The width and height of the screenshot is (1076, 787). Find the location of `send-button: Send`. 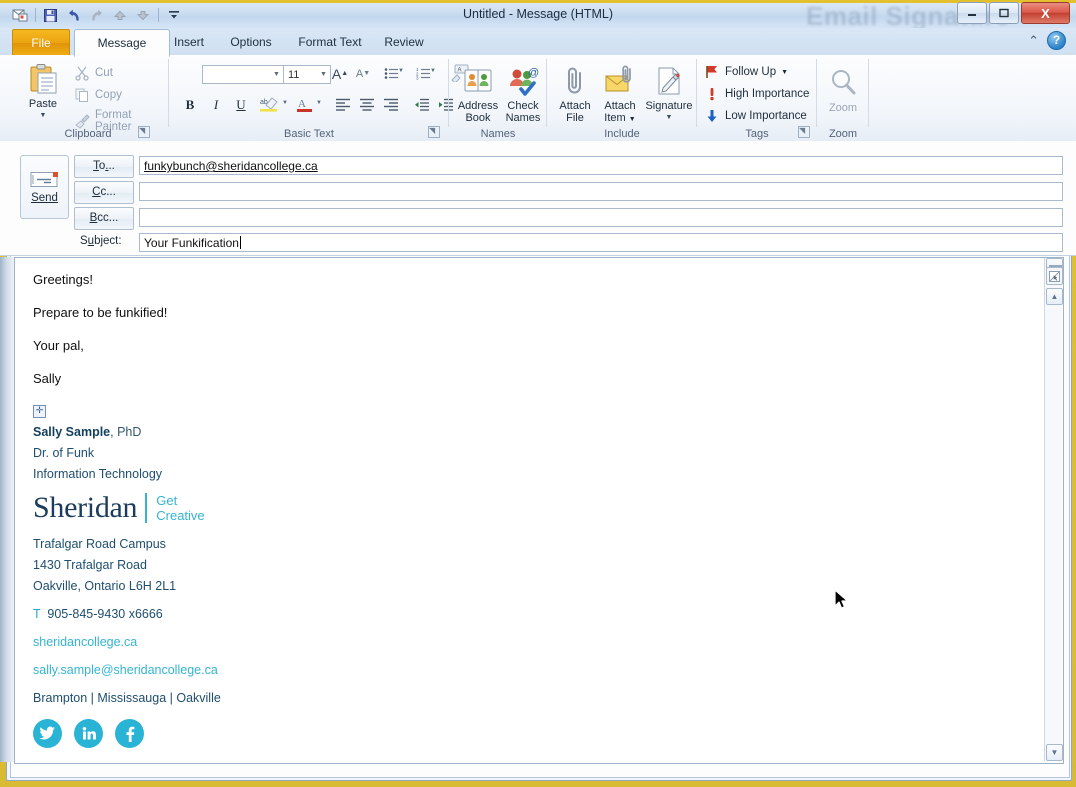

send-button: Send is located at coordinates (44, 187).